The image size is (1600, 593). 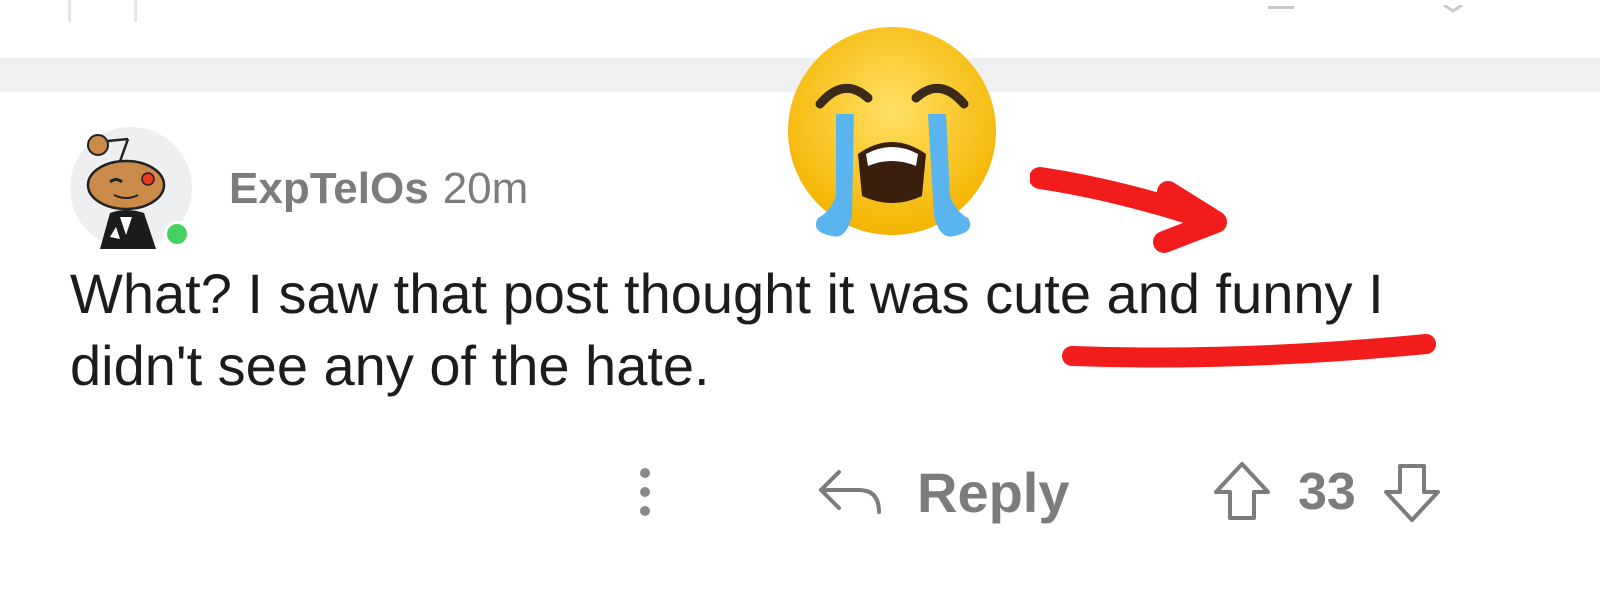 What do you see at coordinates (1453, 6) in the screenshot?
I see `chevron-down-icon` at bounding box center [1453, 6].